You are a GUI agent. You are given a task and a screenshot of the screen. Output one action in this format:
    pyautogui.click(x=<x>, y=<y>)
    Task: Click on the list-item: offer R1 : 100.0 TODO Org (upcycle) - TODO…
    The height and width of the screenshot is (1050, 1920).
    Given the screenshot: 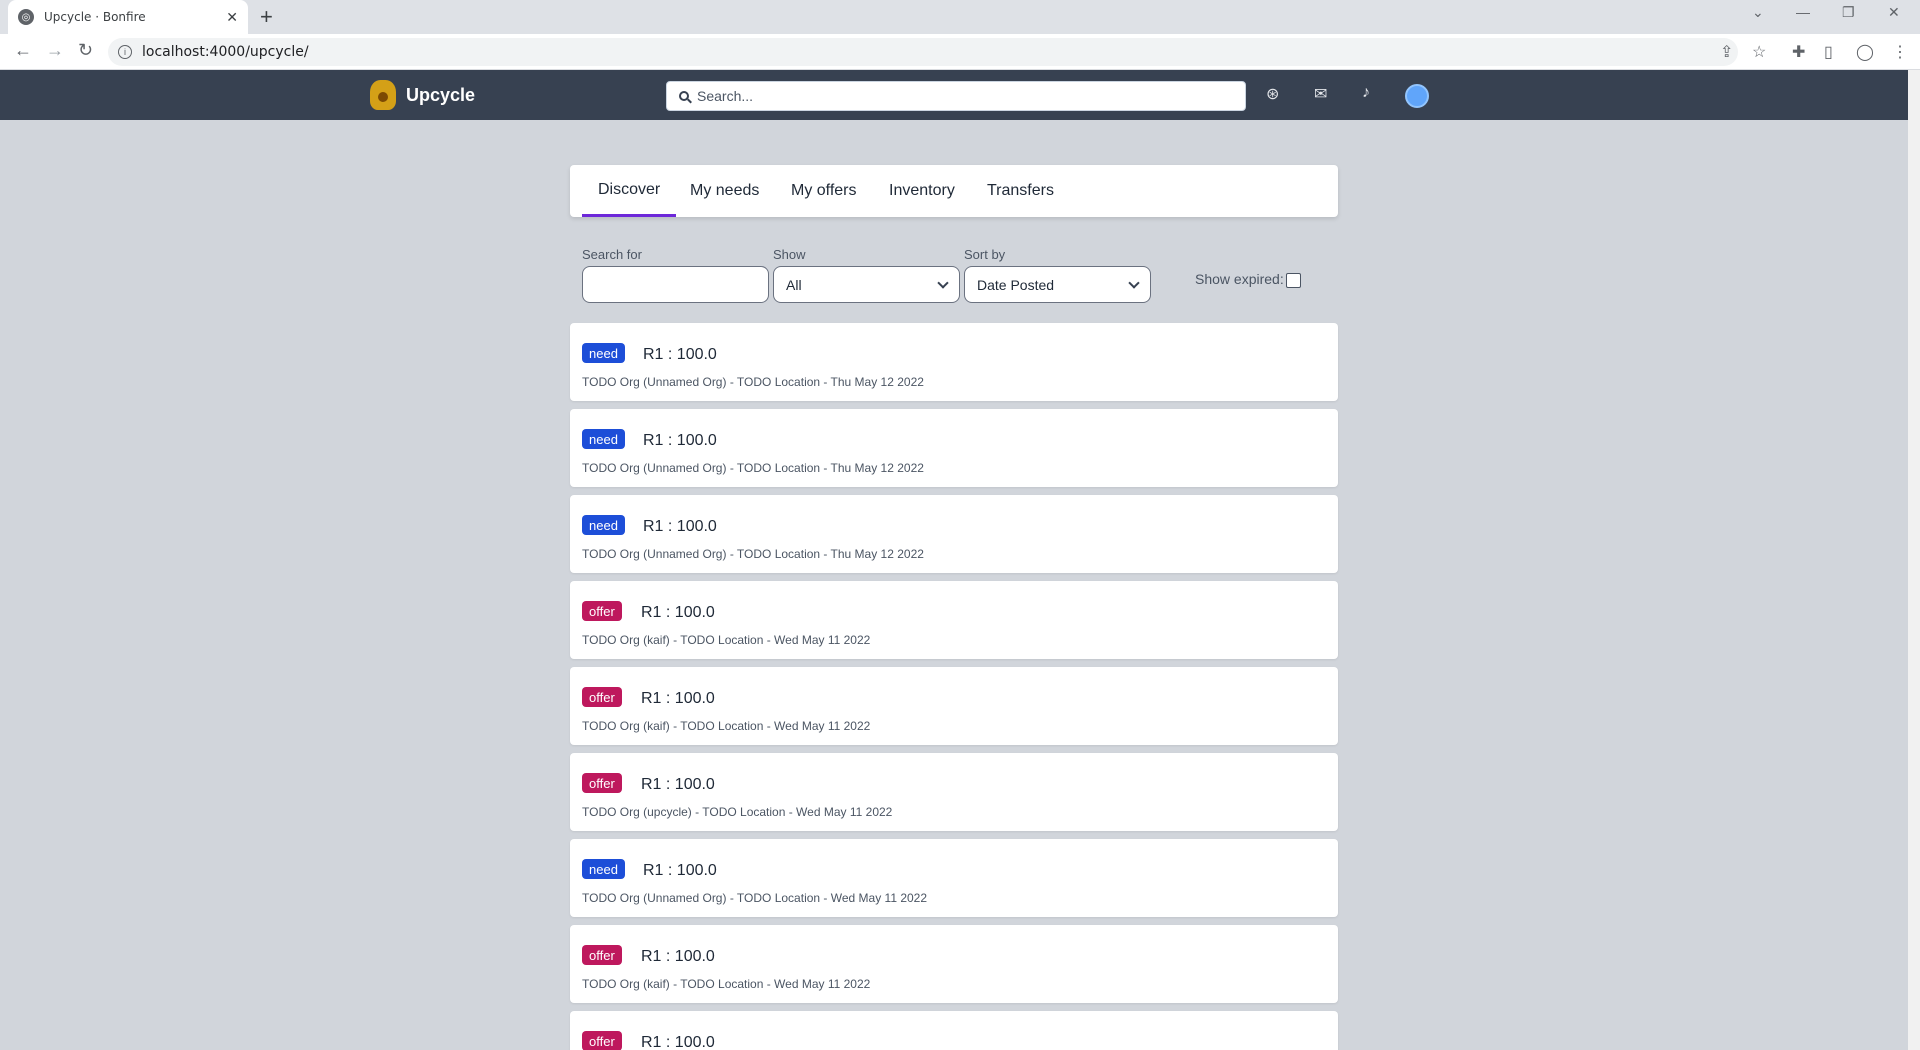 What is the action you would take?
    pyautogui.click(x=954, y=792)
    